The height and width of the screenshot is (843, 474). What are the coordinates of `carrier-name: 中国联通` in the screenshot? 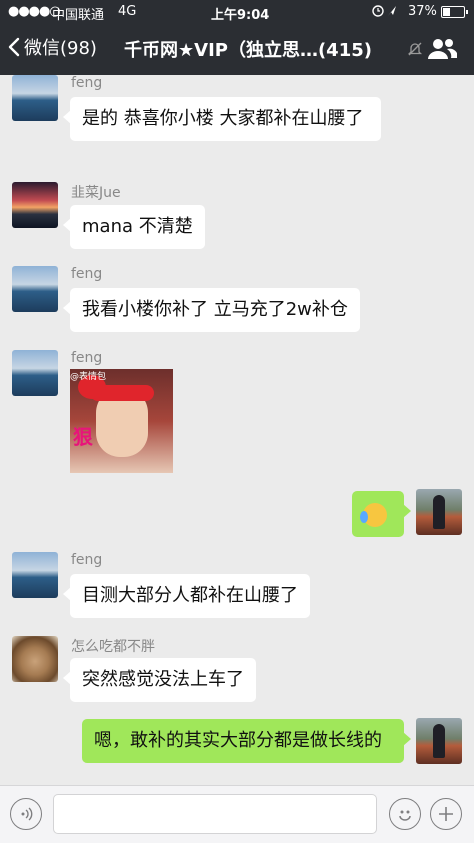 It's located at (78, 15).